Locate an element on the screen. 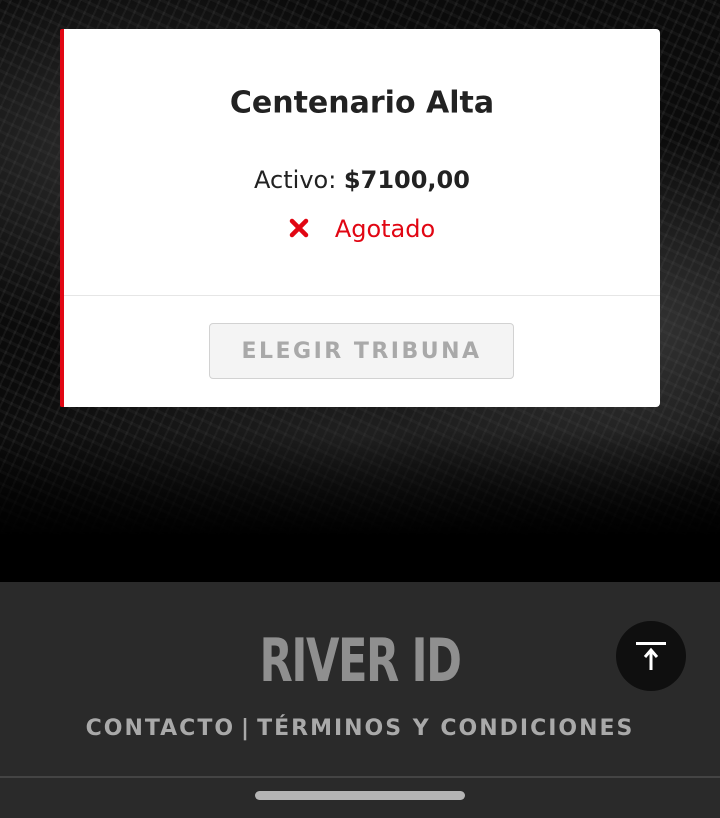 This screenshot has width=720, height=818. ticket-price: Activo: $7100,00 is located at coordinates (362, 180).